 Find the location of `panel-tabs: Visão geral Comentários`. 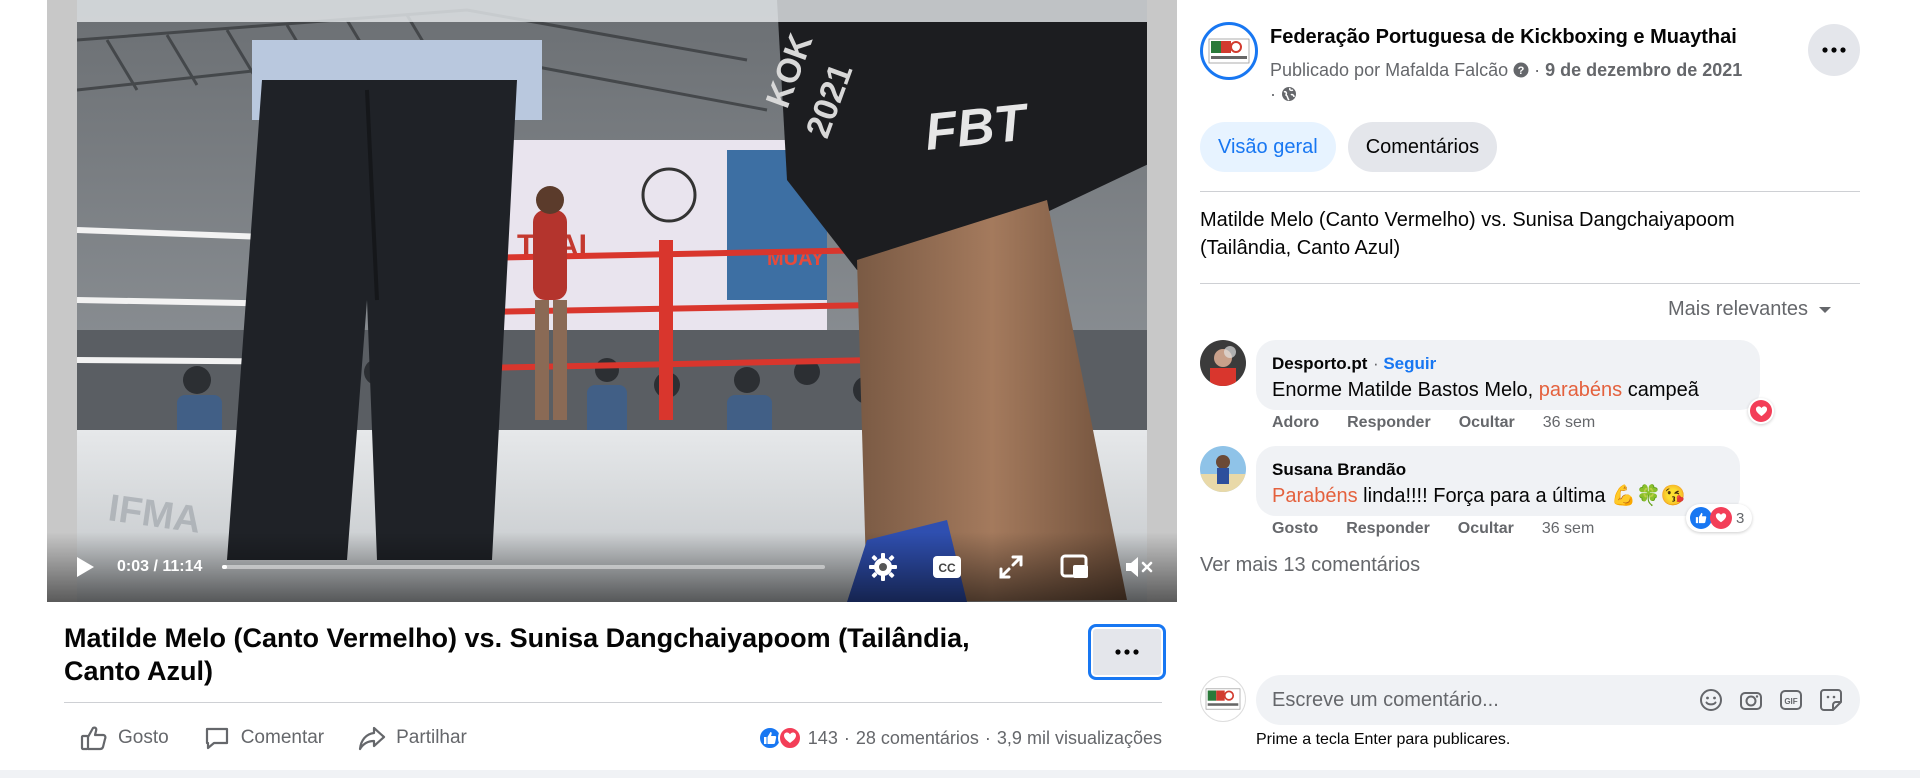

panel-tabs: Visão geral Comentários is located at coordinates (1349, 147).